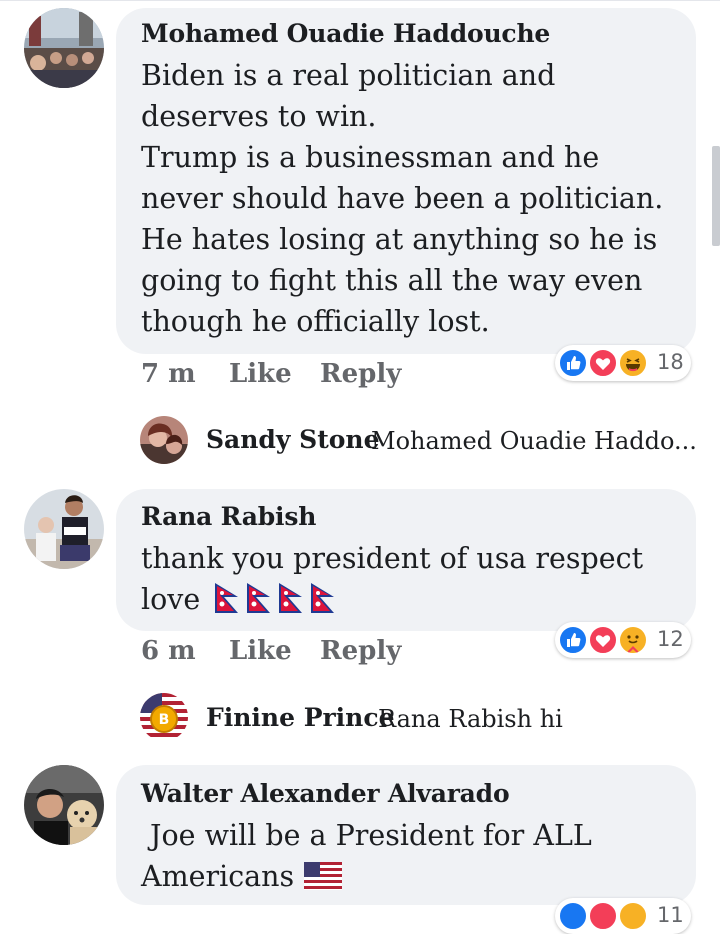  I want to click on comment-author: Walter Alexander Alvarado, so click(325, 793).